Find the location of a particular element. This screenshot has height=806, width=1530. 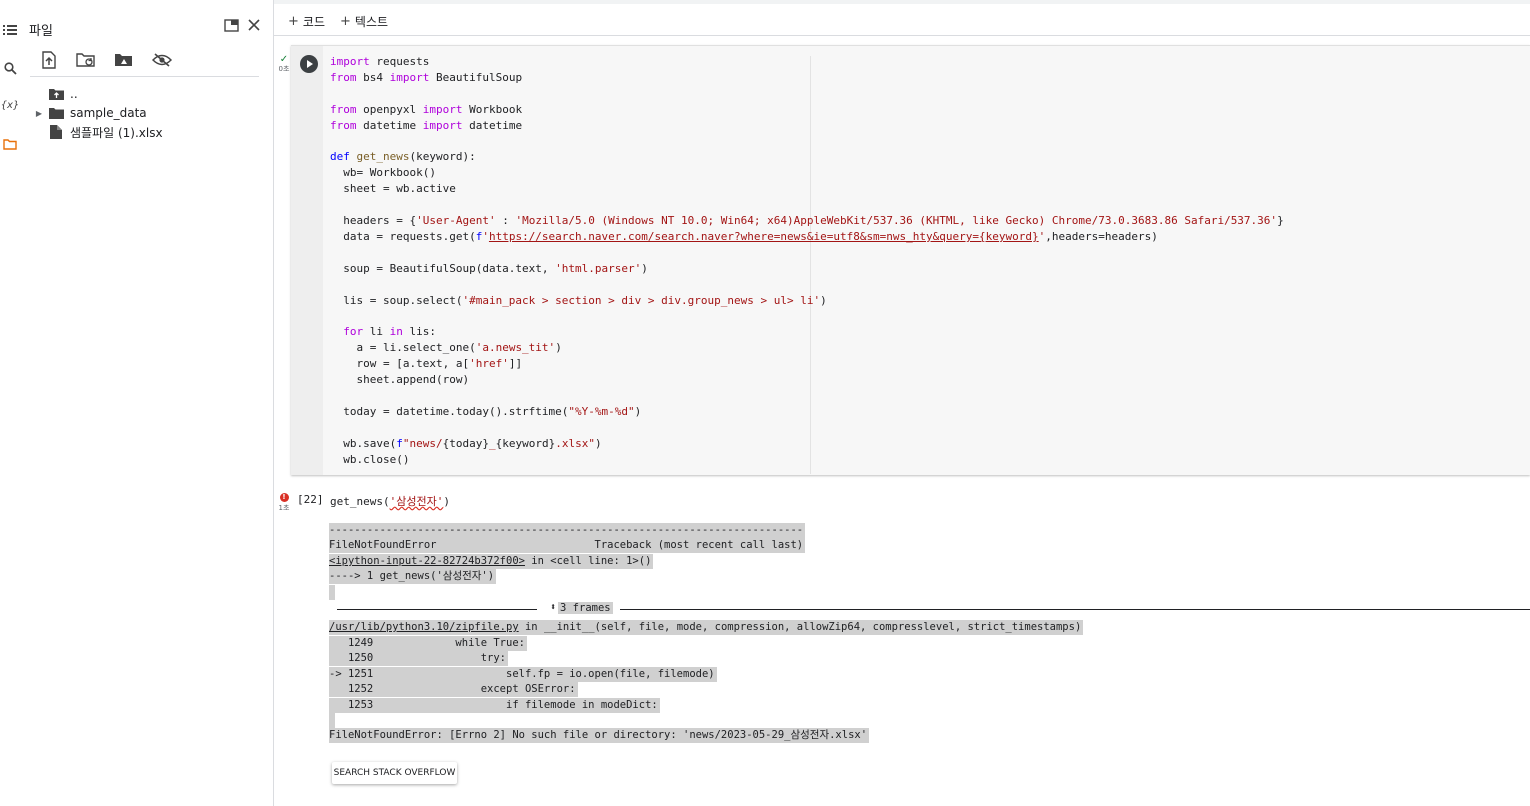

left-rail: {x} is located at coordinates (11, 403).